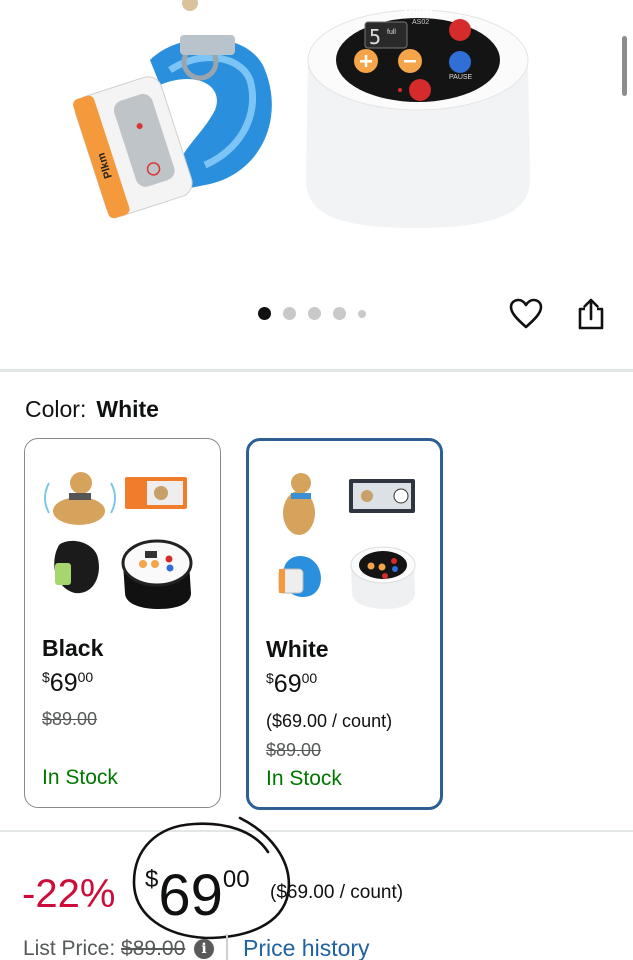 The height and width of the screenshot is (960, 633). Describe the element at coordinates (420, 22) in the screenshot. I see `svg-text: AS02` at that location.